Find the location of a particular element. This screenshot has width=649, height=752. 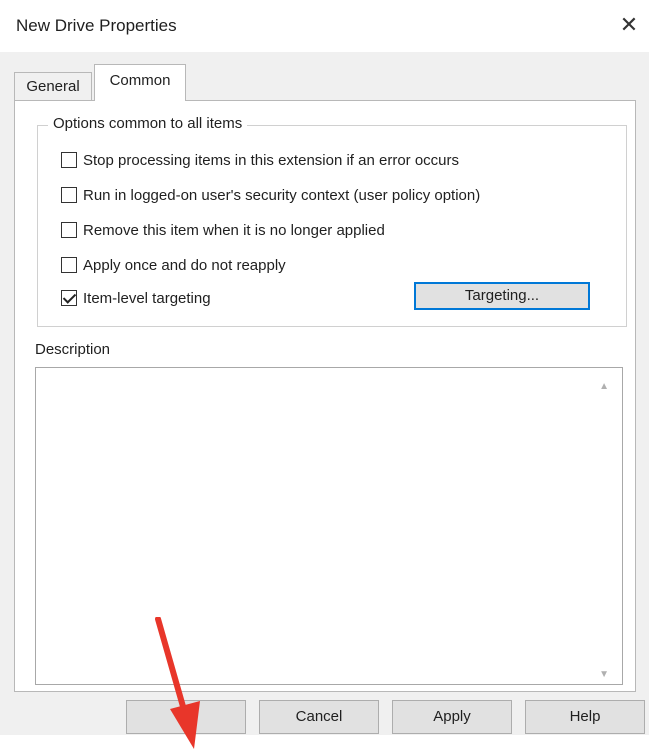

tab-common: Common is located at coordinates (140, 82).